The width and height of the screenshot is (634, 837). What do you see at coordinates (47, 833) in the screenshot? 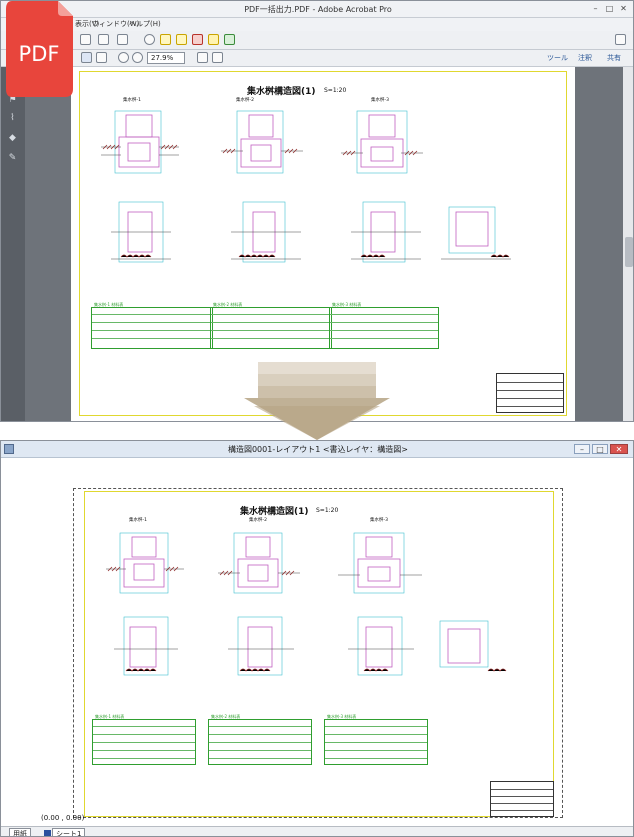
I see `sheet-color-icon` at bounding box center [47, 833].